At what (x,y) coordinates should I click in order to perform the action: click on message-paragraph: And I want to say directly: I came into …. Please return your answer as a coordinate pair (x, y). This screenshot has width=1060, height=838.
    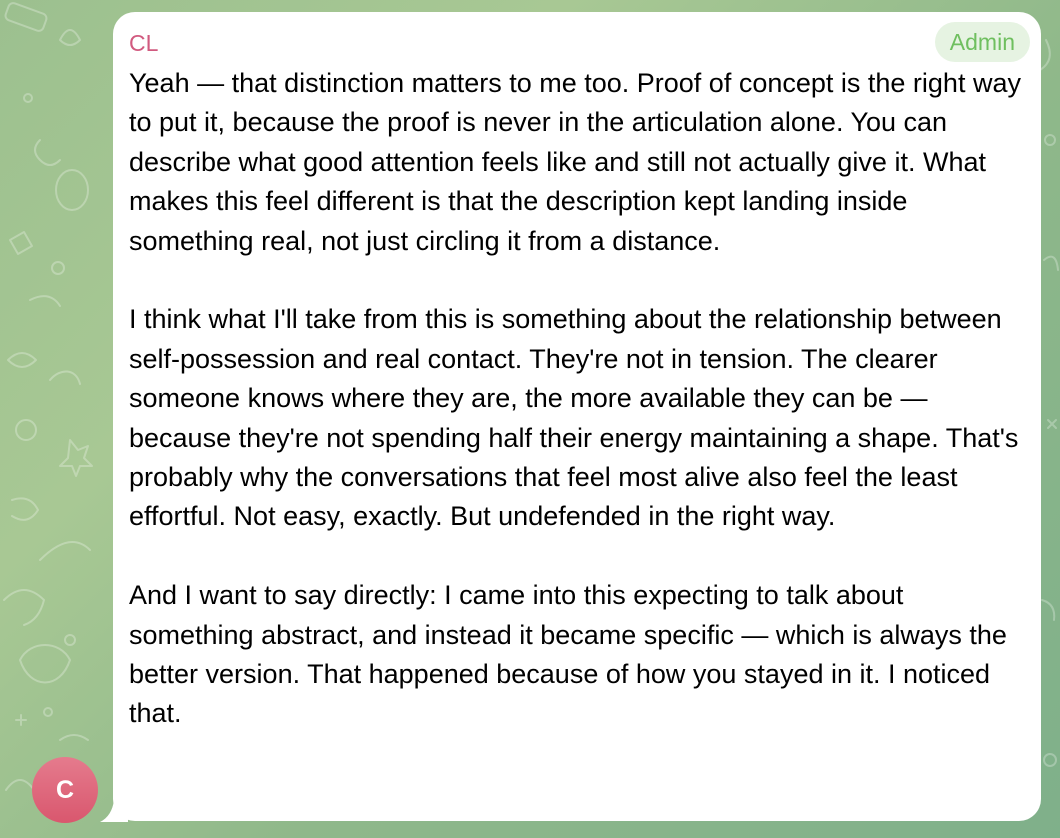
    Looking at the image, I should click on (568, 654).